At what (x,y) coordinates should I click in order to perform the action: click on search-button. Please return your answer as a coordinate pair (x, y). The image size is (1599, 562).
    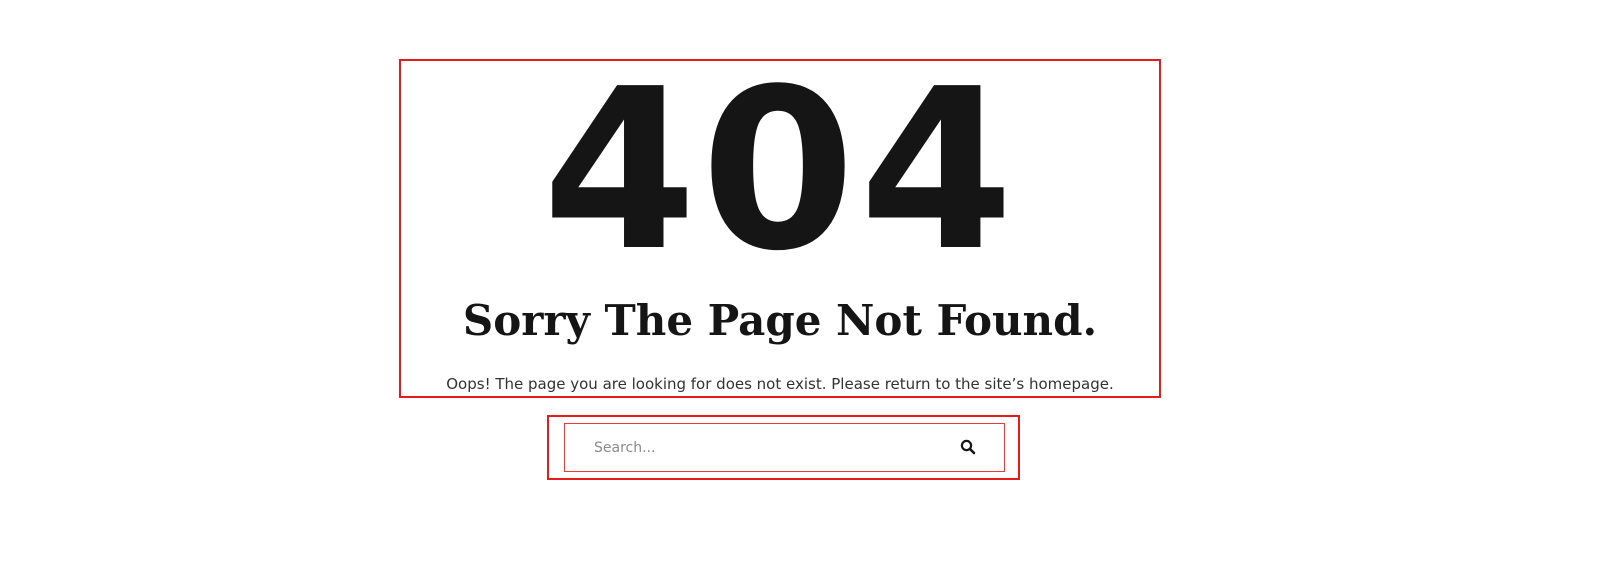
    Looking at the image, I should click on (968, 448).